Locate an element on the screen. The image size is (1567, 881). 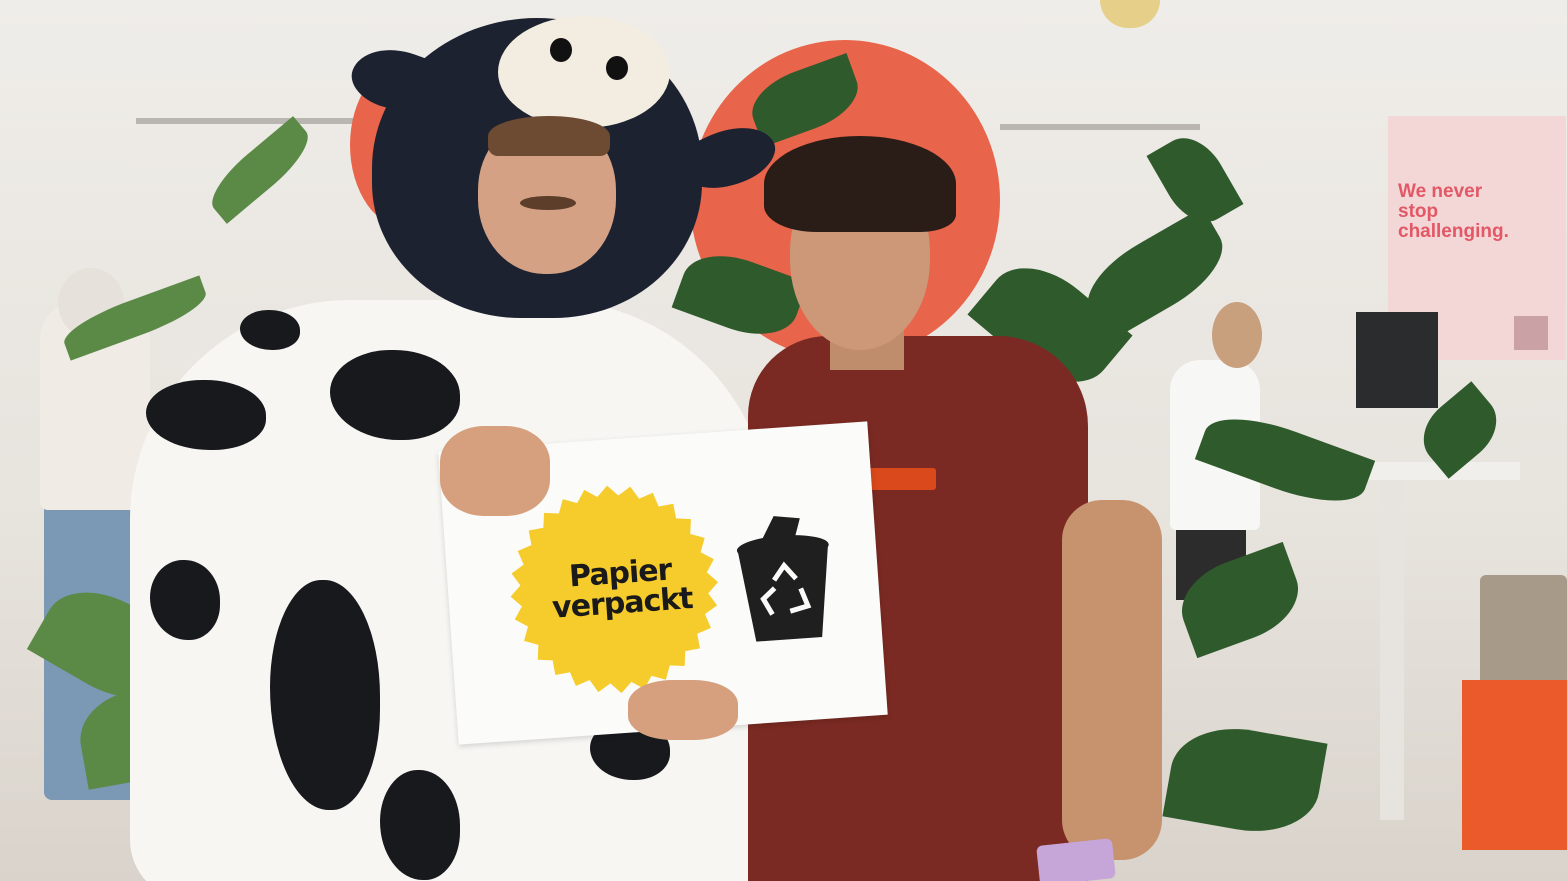
poster-text: We never stop challenging. is located at coordinates (1478, 212).